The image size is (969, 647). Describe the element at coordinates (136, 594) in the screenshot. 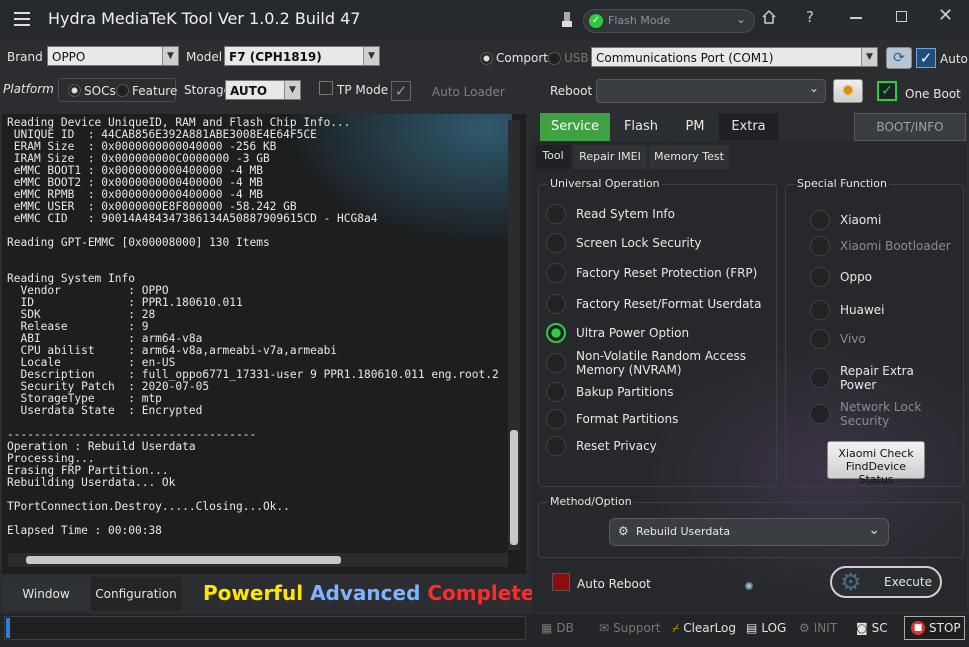

I see `tab-configuration: Configuration` at that location.